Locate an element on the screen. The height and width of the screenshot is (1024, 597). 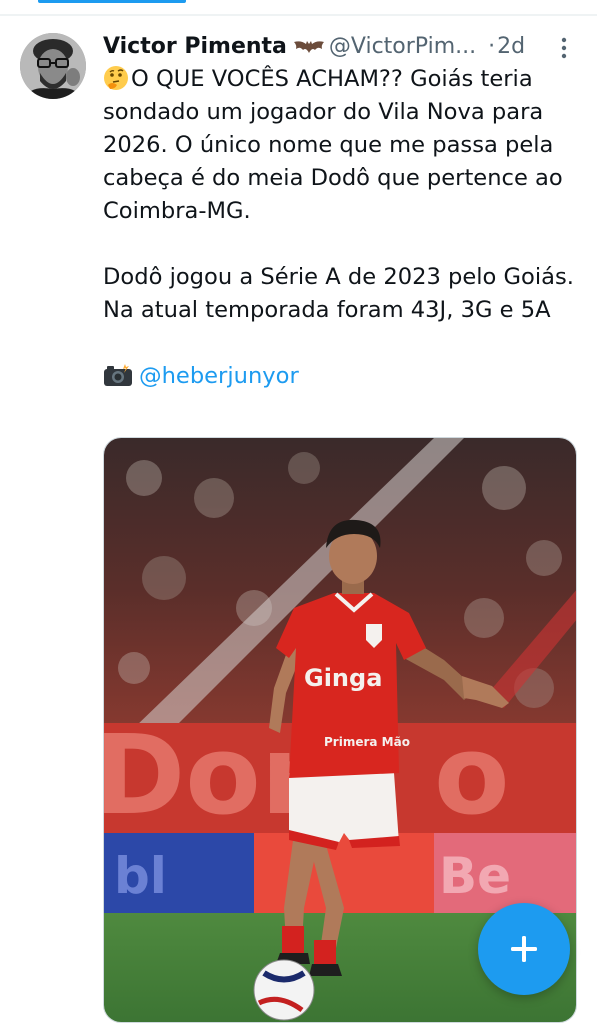
tab-indicator is located at coordinates (112, 1).